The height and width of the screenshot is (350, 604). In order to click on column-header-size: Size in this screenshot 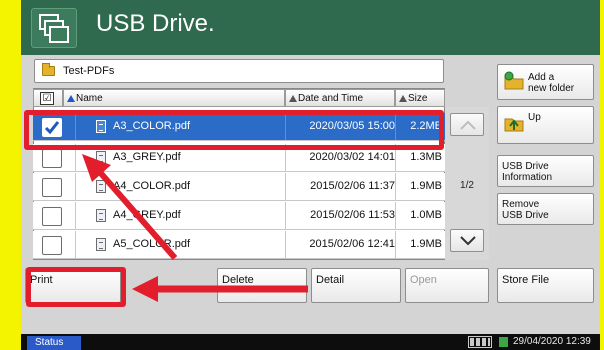, I will do `click(420, 98)`.